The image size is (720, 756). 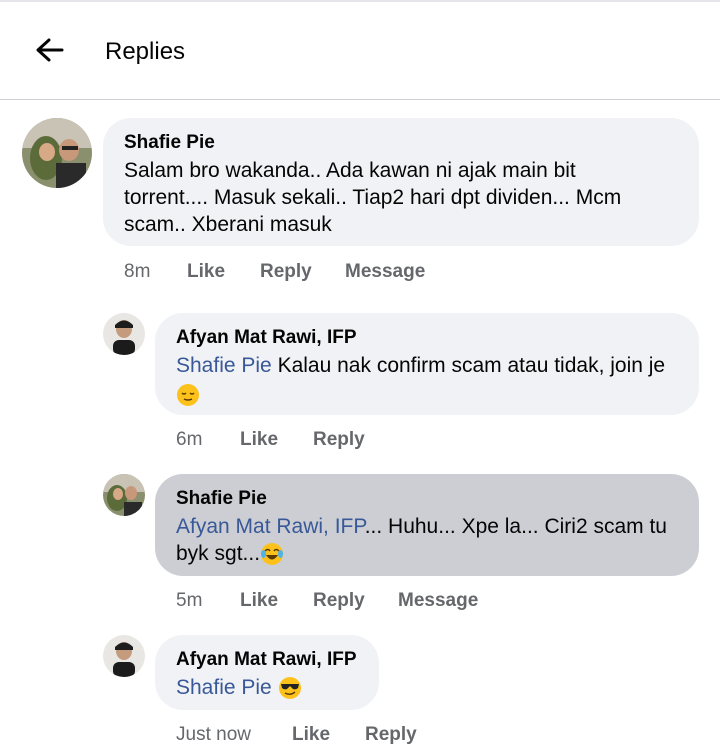 What do you see at coordinates (189, 439) in the screenshot?
I see `comment-time: 6m` at bounding box center [189, 439].